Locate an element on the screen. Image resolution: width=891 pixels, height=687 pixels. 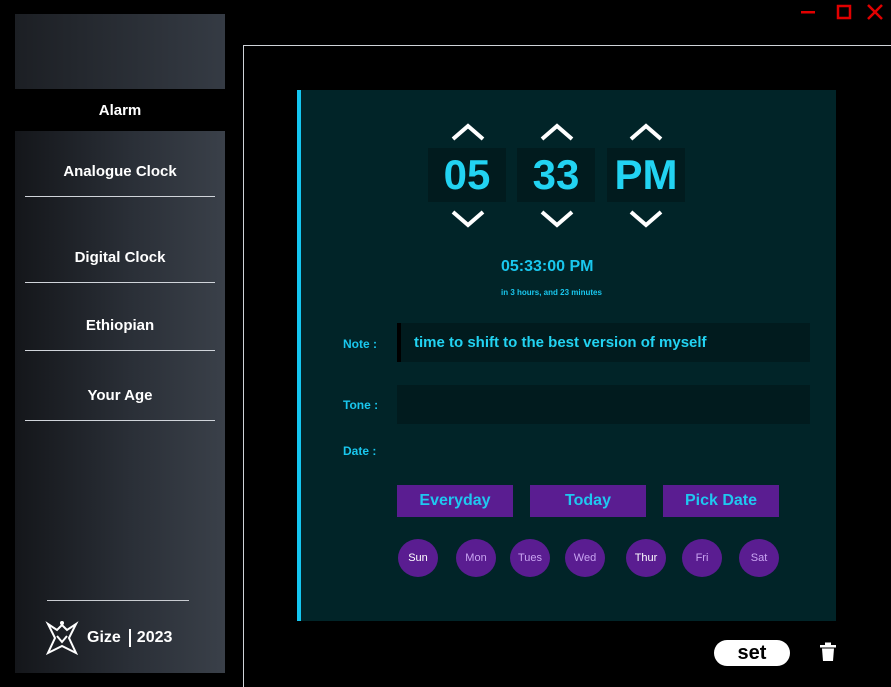
maximize-button is located at coordinates (844, 12).